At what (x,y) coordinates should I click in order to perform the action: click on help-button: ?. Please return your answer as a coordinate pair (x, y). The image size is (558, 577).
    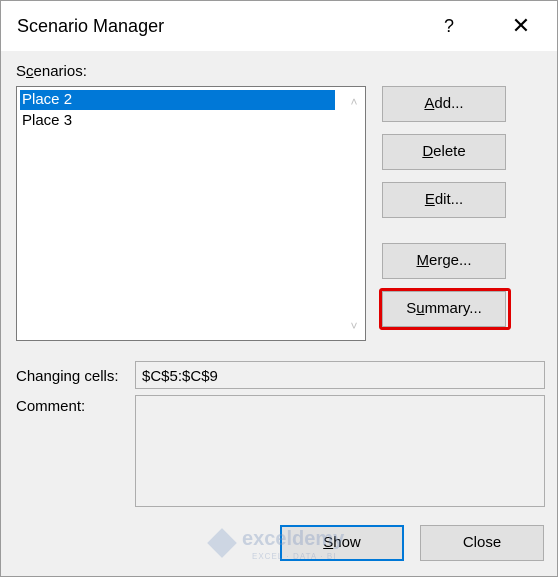
    Looking at the image, I should click on (449, 26).